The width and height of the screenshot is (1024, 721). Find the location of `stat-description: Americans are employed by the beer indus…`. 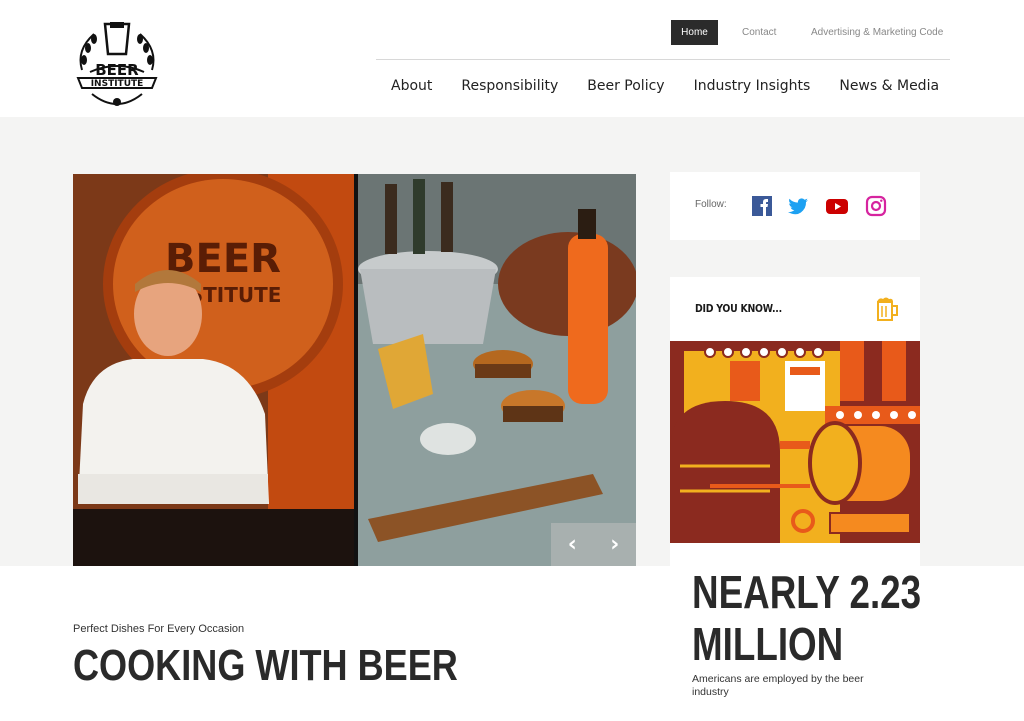

stat-description: Americans are employed by the beer indus… is located at coordinates (778, 685).